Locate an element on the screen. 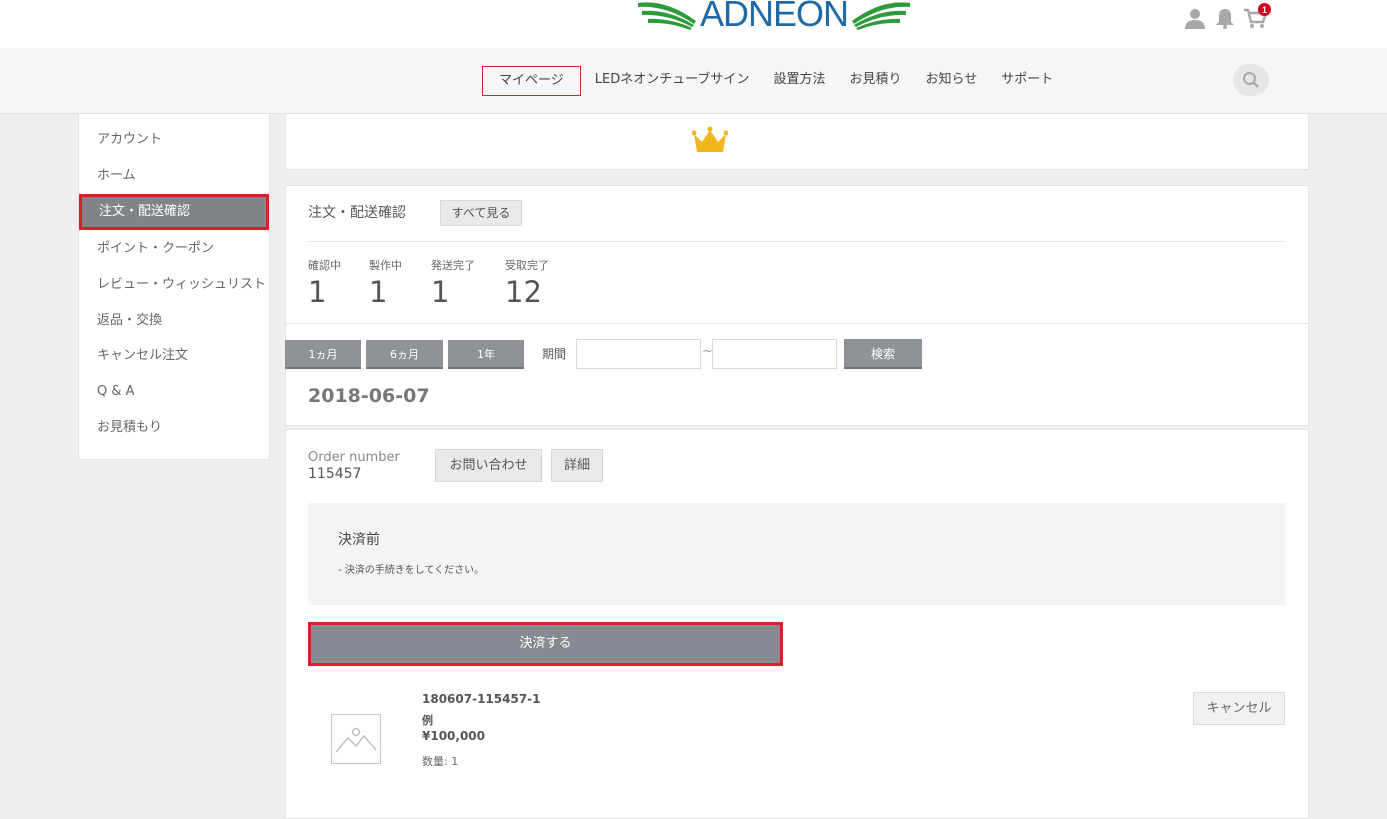 This screenshot has height=819, width=1387. stat-producing: 製作中 1 is located at coordinates (385, 283).